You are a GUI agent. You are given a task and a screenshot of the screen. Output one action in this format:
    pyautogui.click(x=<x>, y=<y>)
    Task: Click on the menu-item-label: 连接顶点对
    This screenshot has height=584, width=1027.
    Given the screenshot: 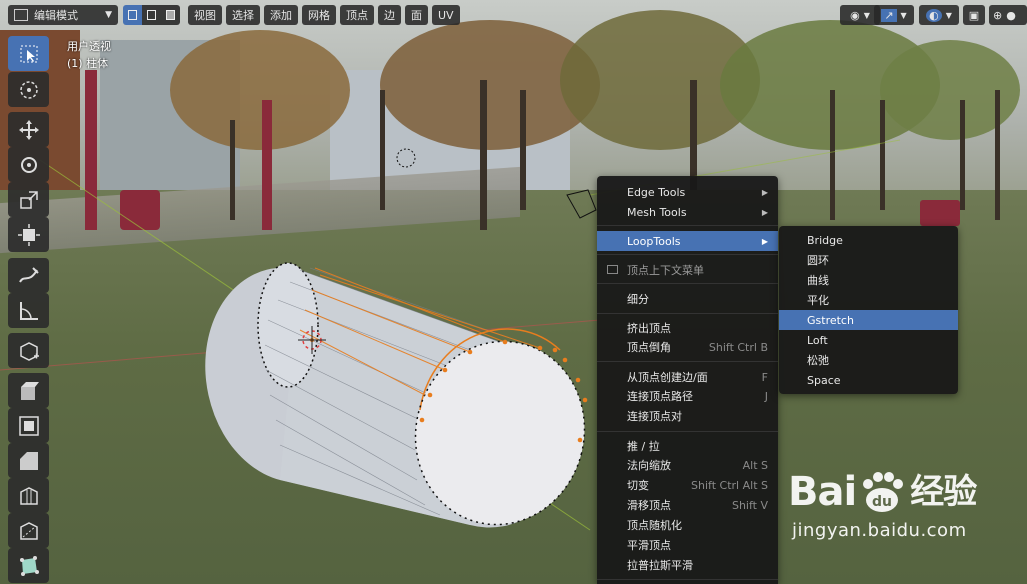 What is the action you would take?
    pyautogui.click(x=654, y=416)
    